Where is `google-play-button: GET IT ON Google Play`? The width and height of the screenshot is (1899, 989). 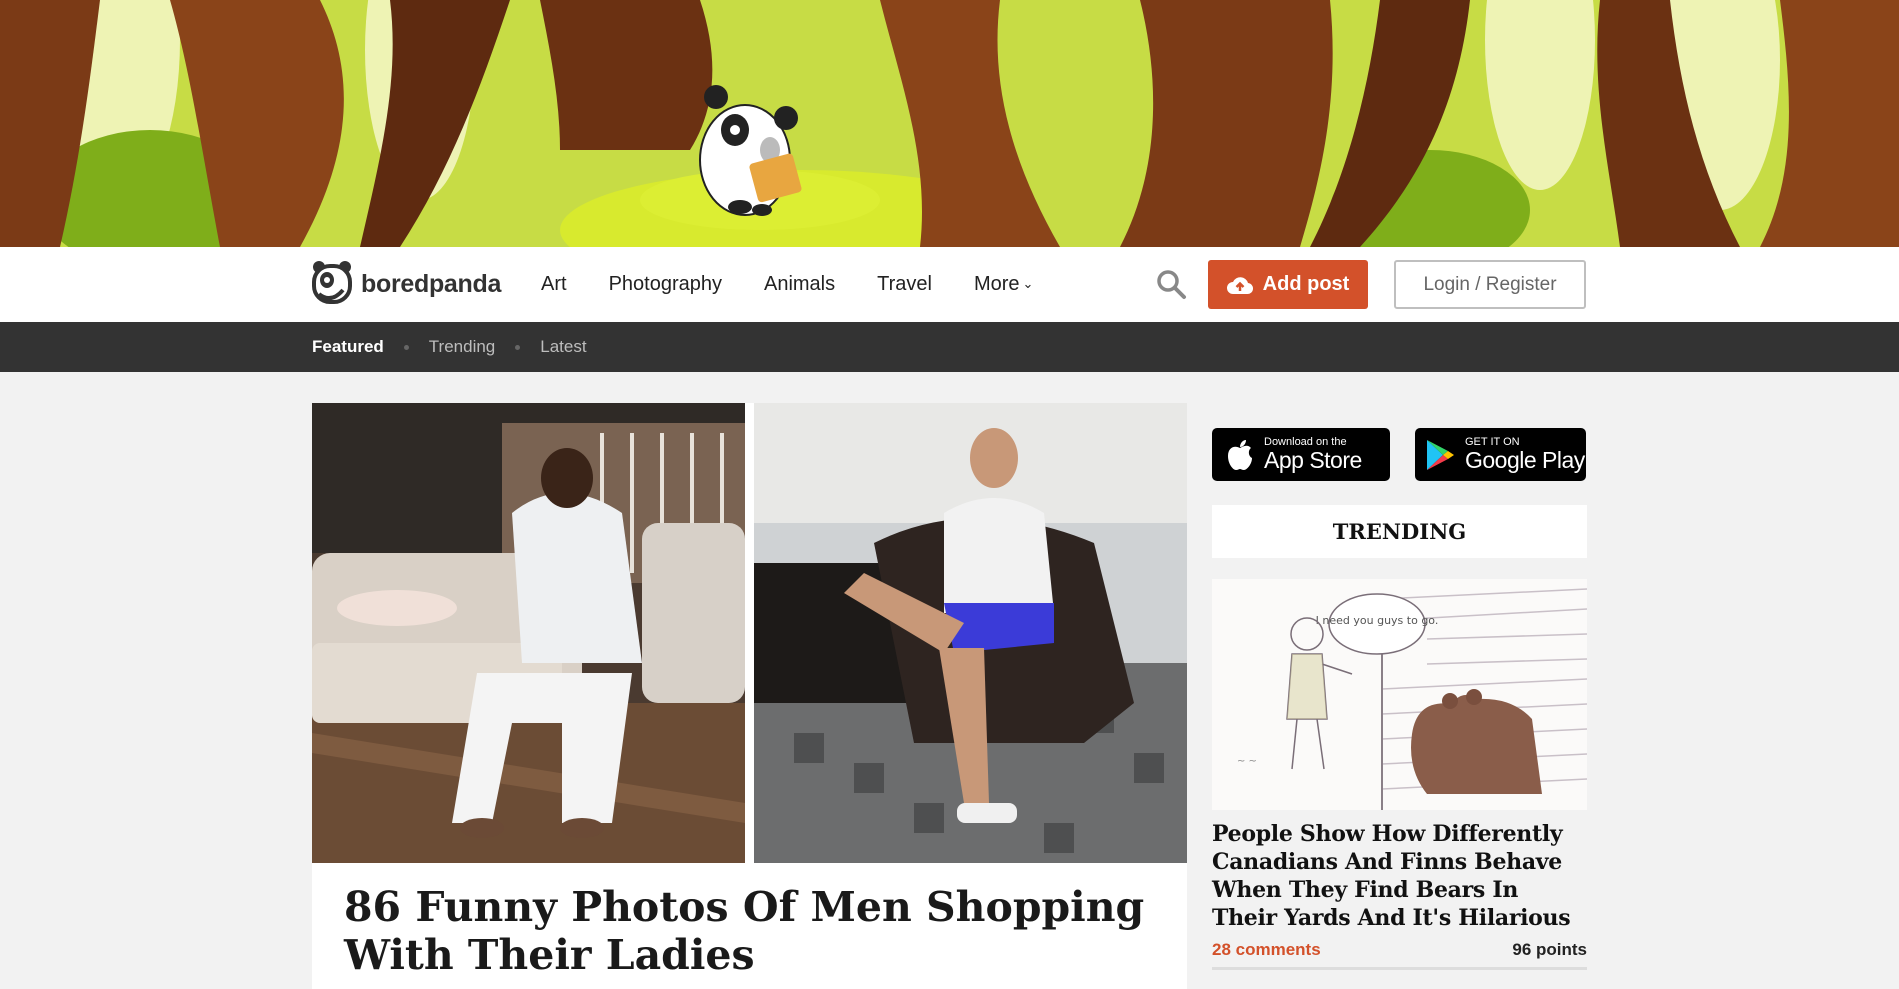 google-play-button: GET IT ON Google Play is located at coordinates (1500, 454).